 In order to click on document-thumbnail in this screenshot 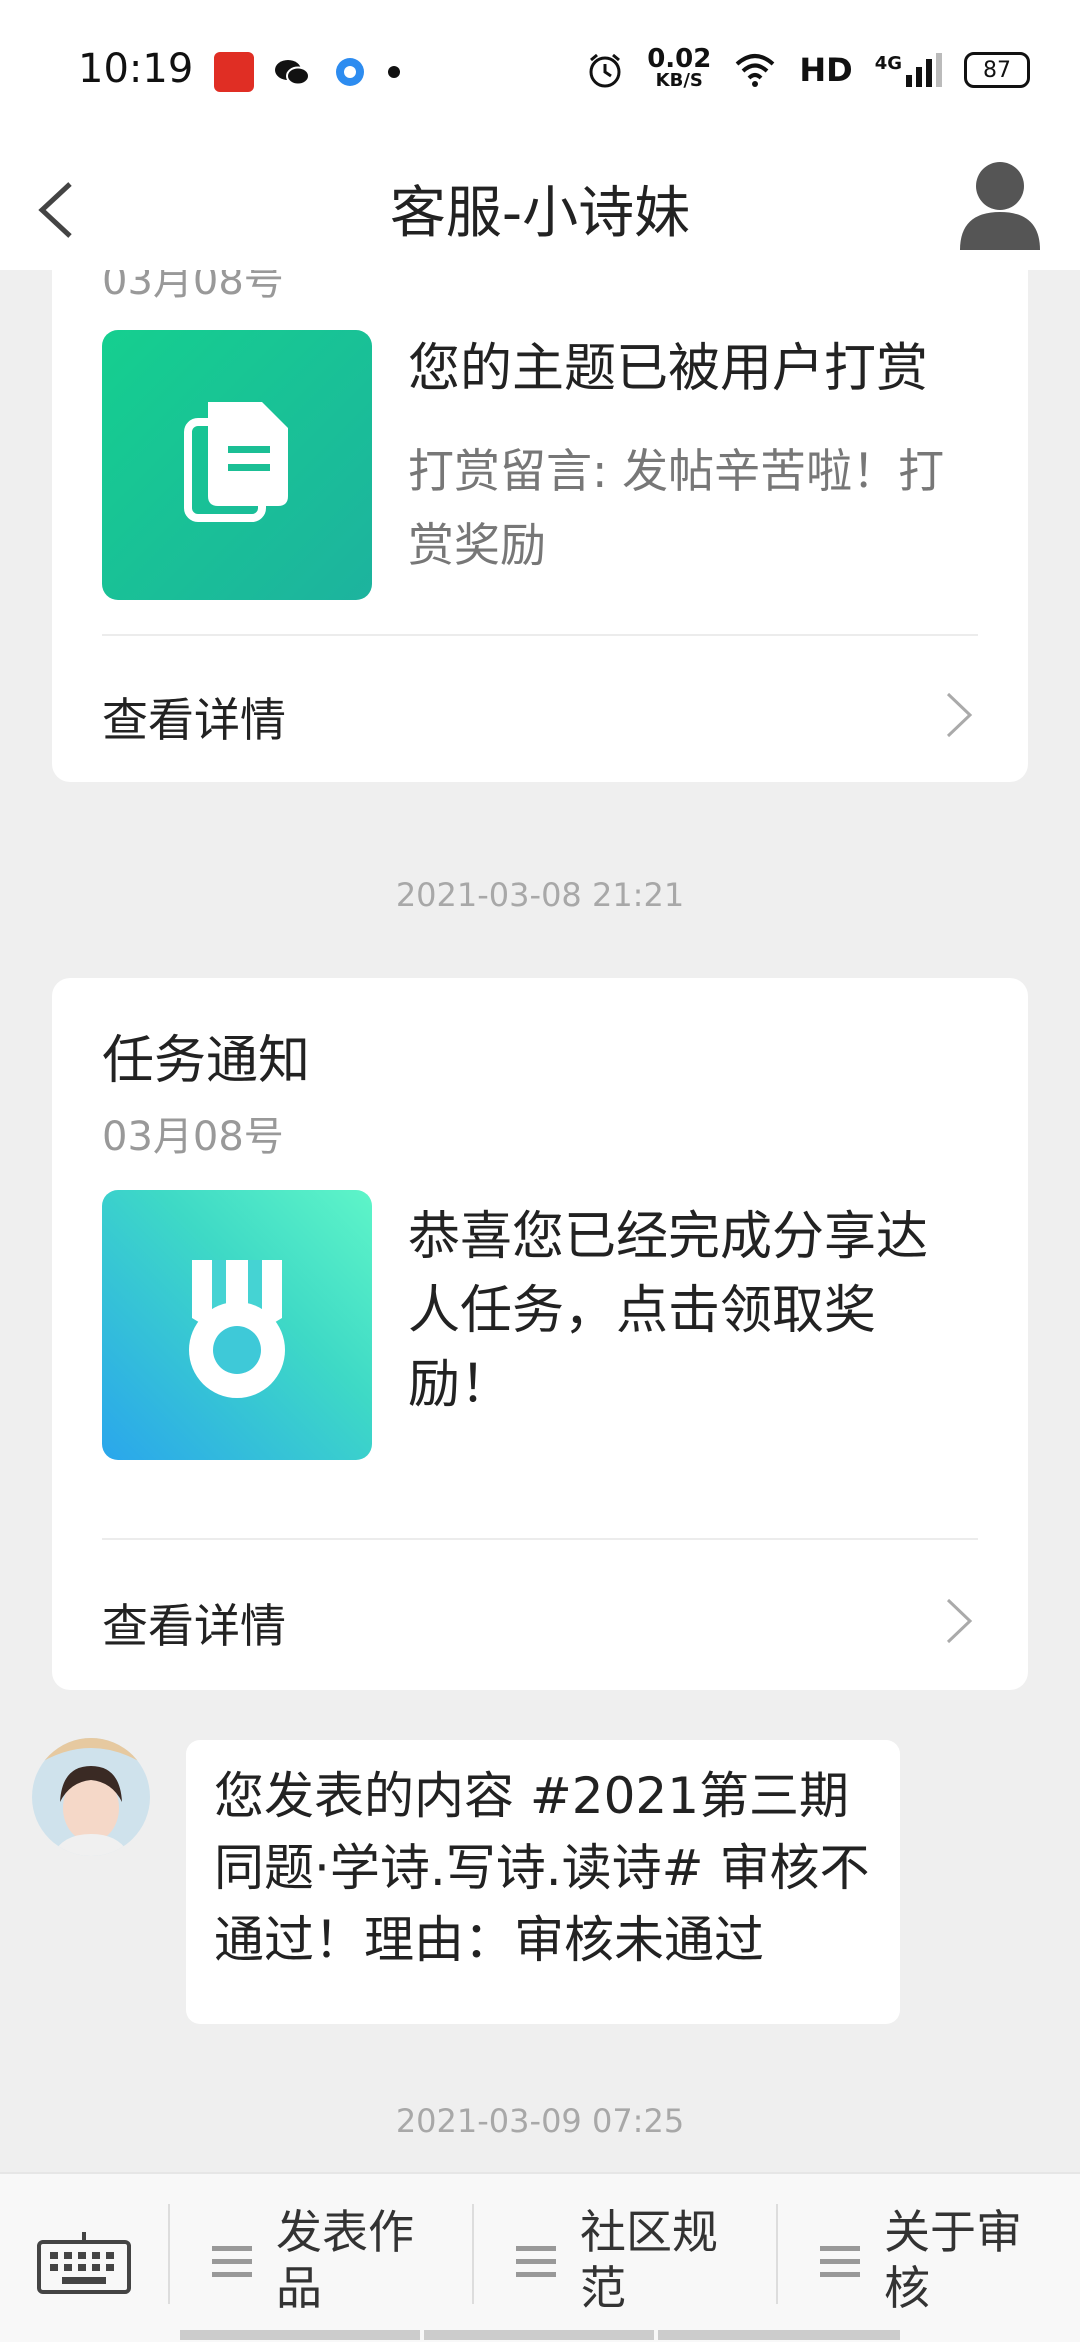, I will do `click(237, 465)`.